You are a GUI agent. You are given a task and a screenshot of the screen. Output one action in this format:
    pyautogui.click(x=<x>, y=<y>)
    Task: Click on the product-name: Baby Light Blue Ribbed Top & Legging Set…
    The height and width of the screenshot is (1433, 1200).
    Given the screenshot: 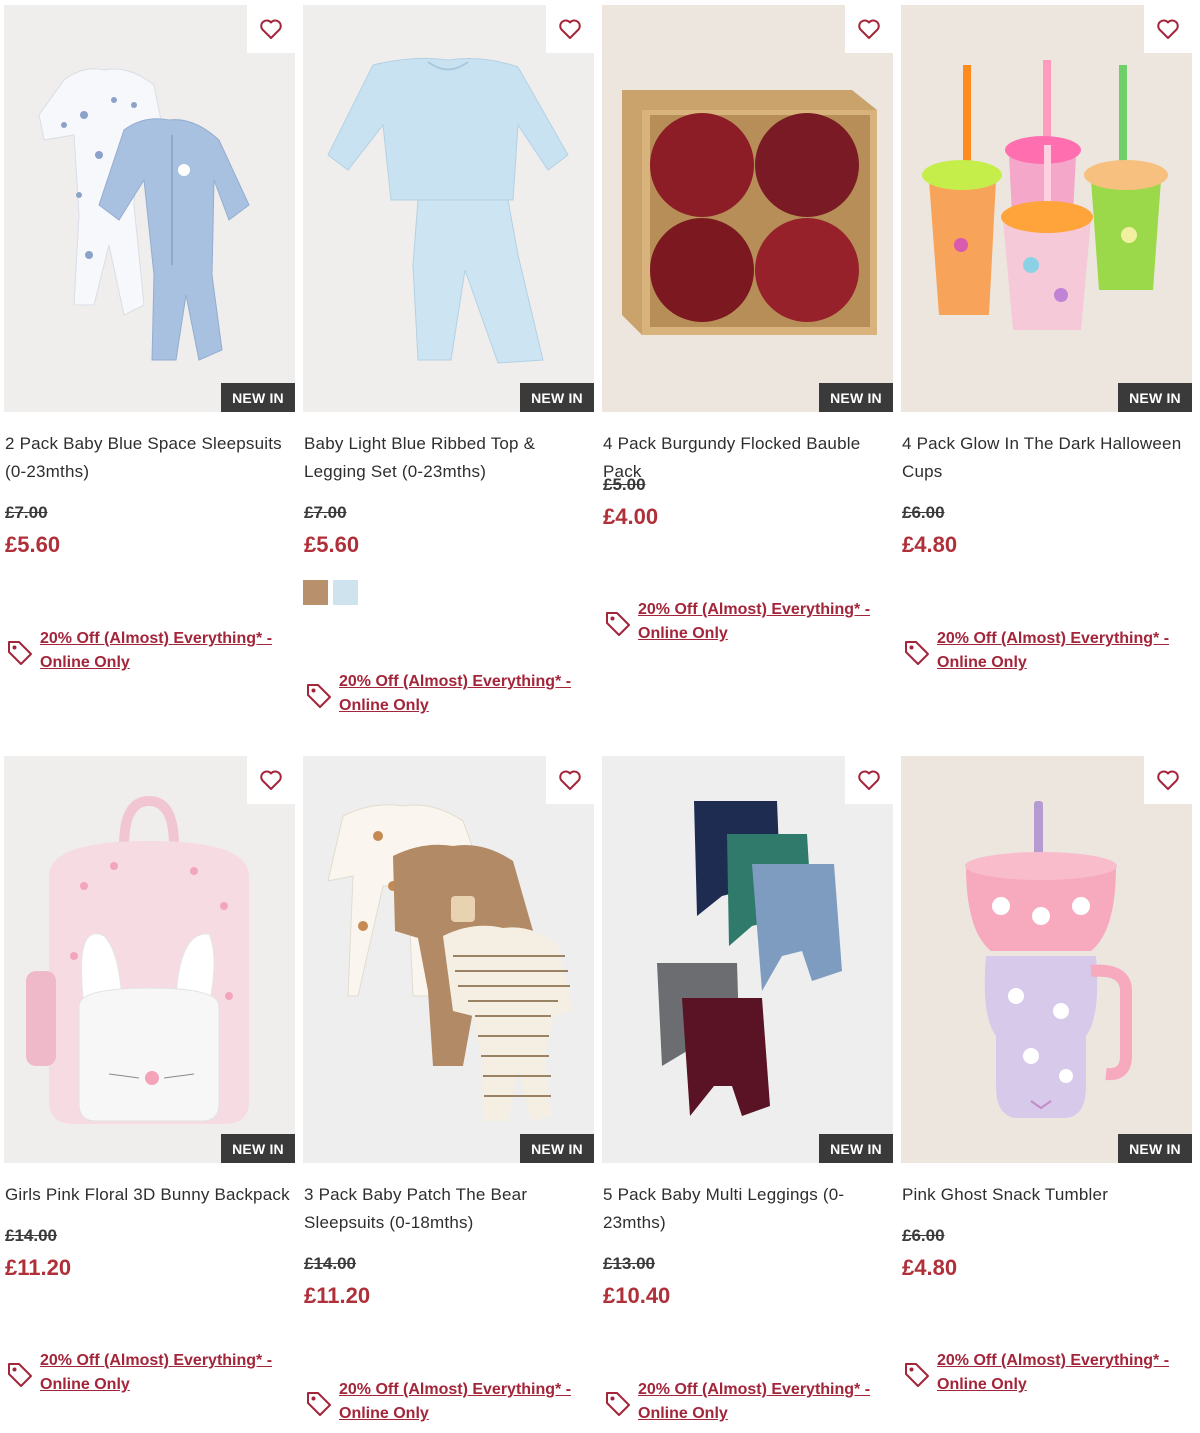 What is the action you would take?
    pyautogui.click(x=448, y=458)
    